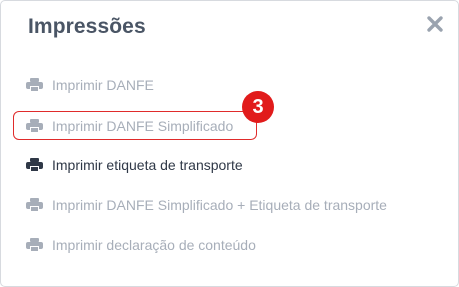 This screenshot has height=287, width=459. What do you see at coordinates (103, 85) in the screenshot?
I see `option-label: Imprimir DANFE` at bounding box center [103, 85].